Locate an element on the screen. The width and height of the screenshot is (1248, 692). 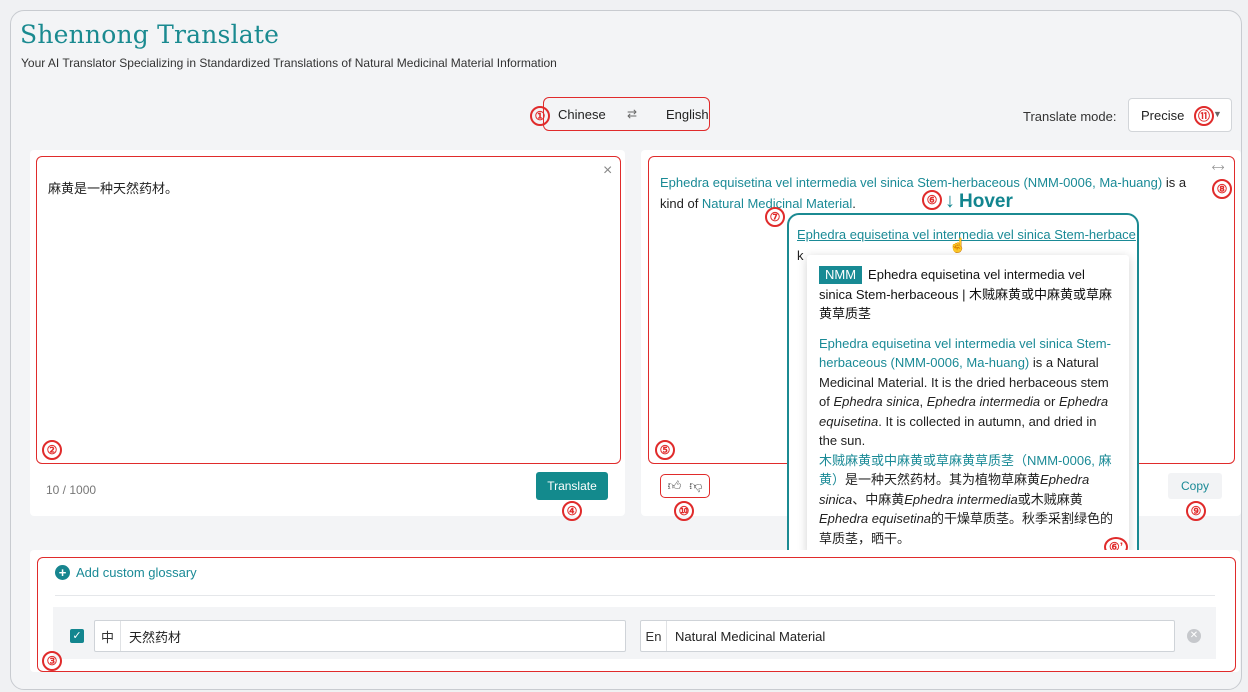
tooltip-en-3: or is located at coordinates (1049, 401).